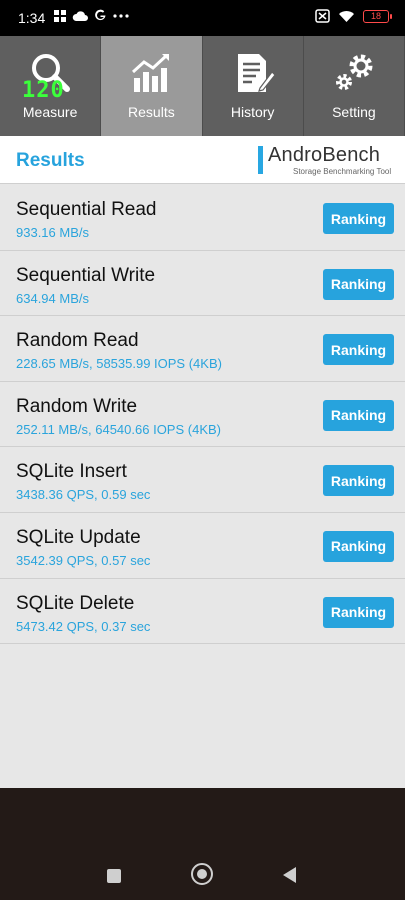 Image resolution: width=405 pixels, height=900 pixels. I want to click on sim-off-icon, so click(322, 16).